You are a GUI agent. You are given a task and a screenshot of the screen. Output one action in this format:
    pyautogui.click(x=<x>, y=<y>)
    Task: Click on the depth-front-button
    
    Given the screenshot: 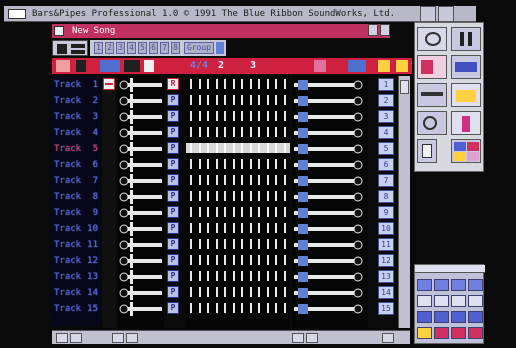 What is the action you would take?
    pyautogui.click(x=428, y=14)
    